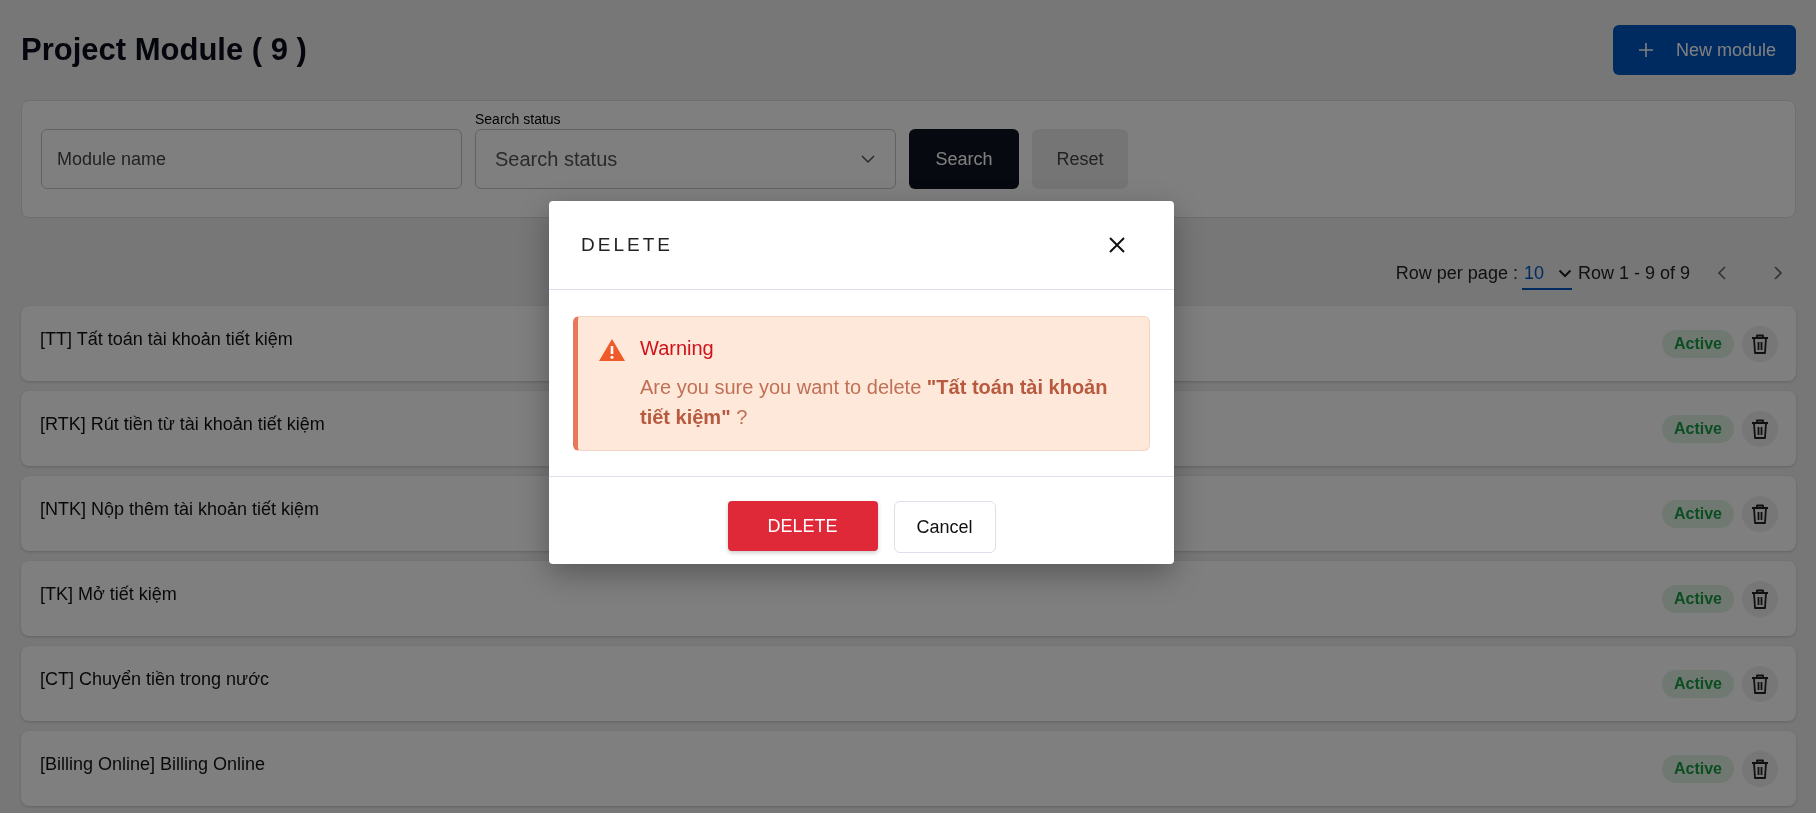 This screenshot has height=813, width=1816. Describe the element at coordinates (874, 402) in the screenshot. I see `alert-message: Are you sure you want to delete "Tất toán tài khoản tiết kiệm" ?` at that location.